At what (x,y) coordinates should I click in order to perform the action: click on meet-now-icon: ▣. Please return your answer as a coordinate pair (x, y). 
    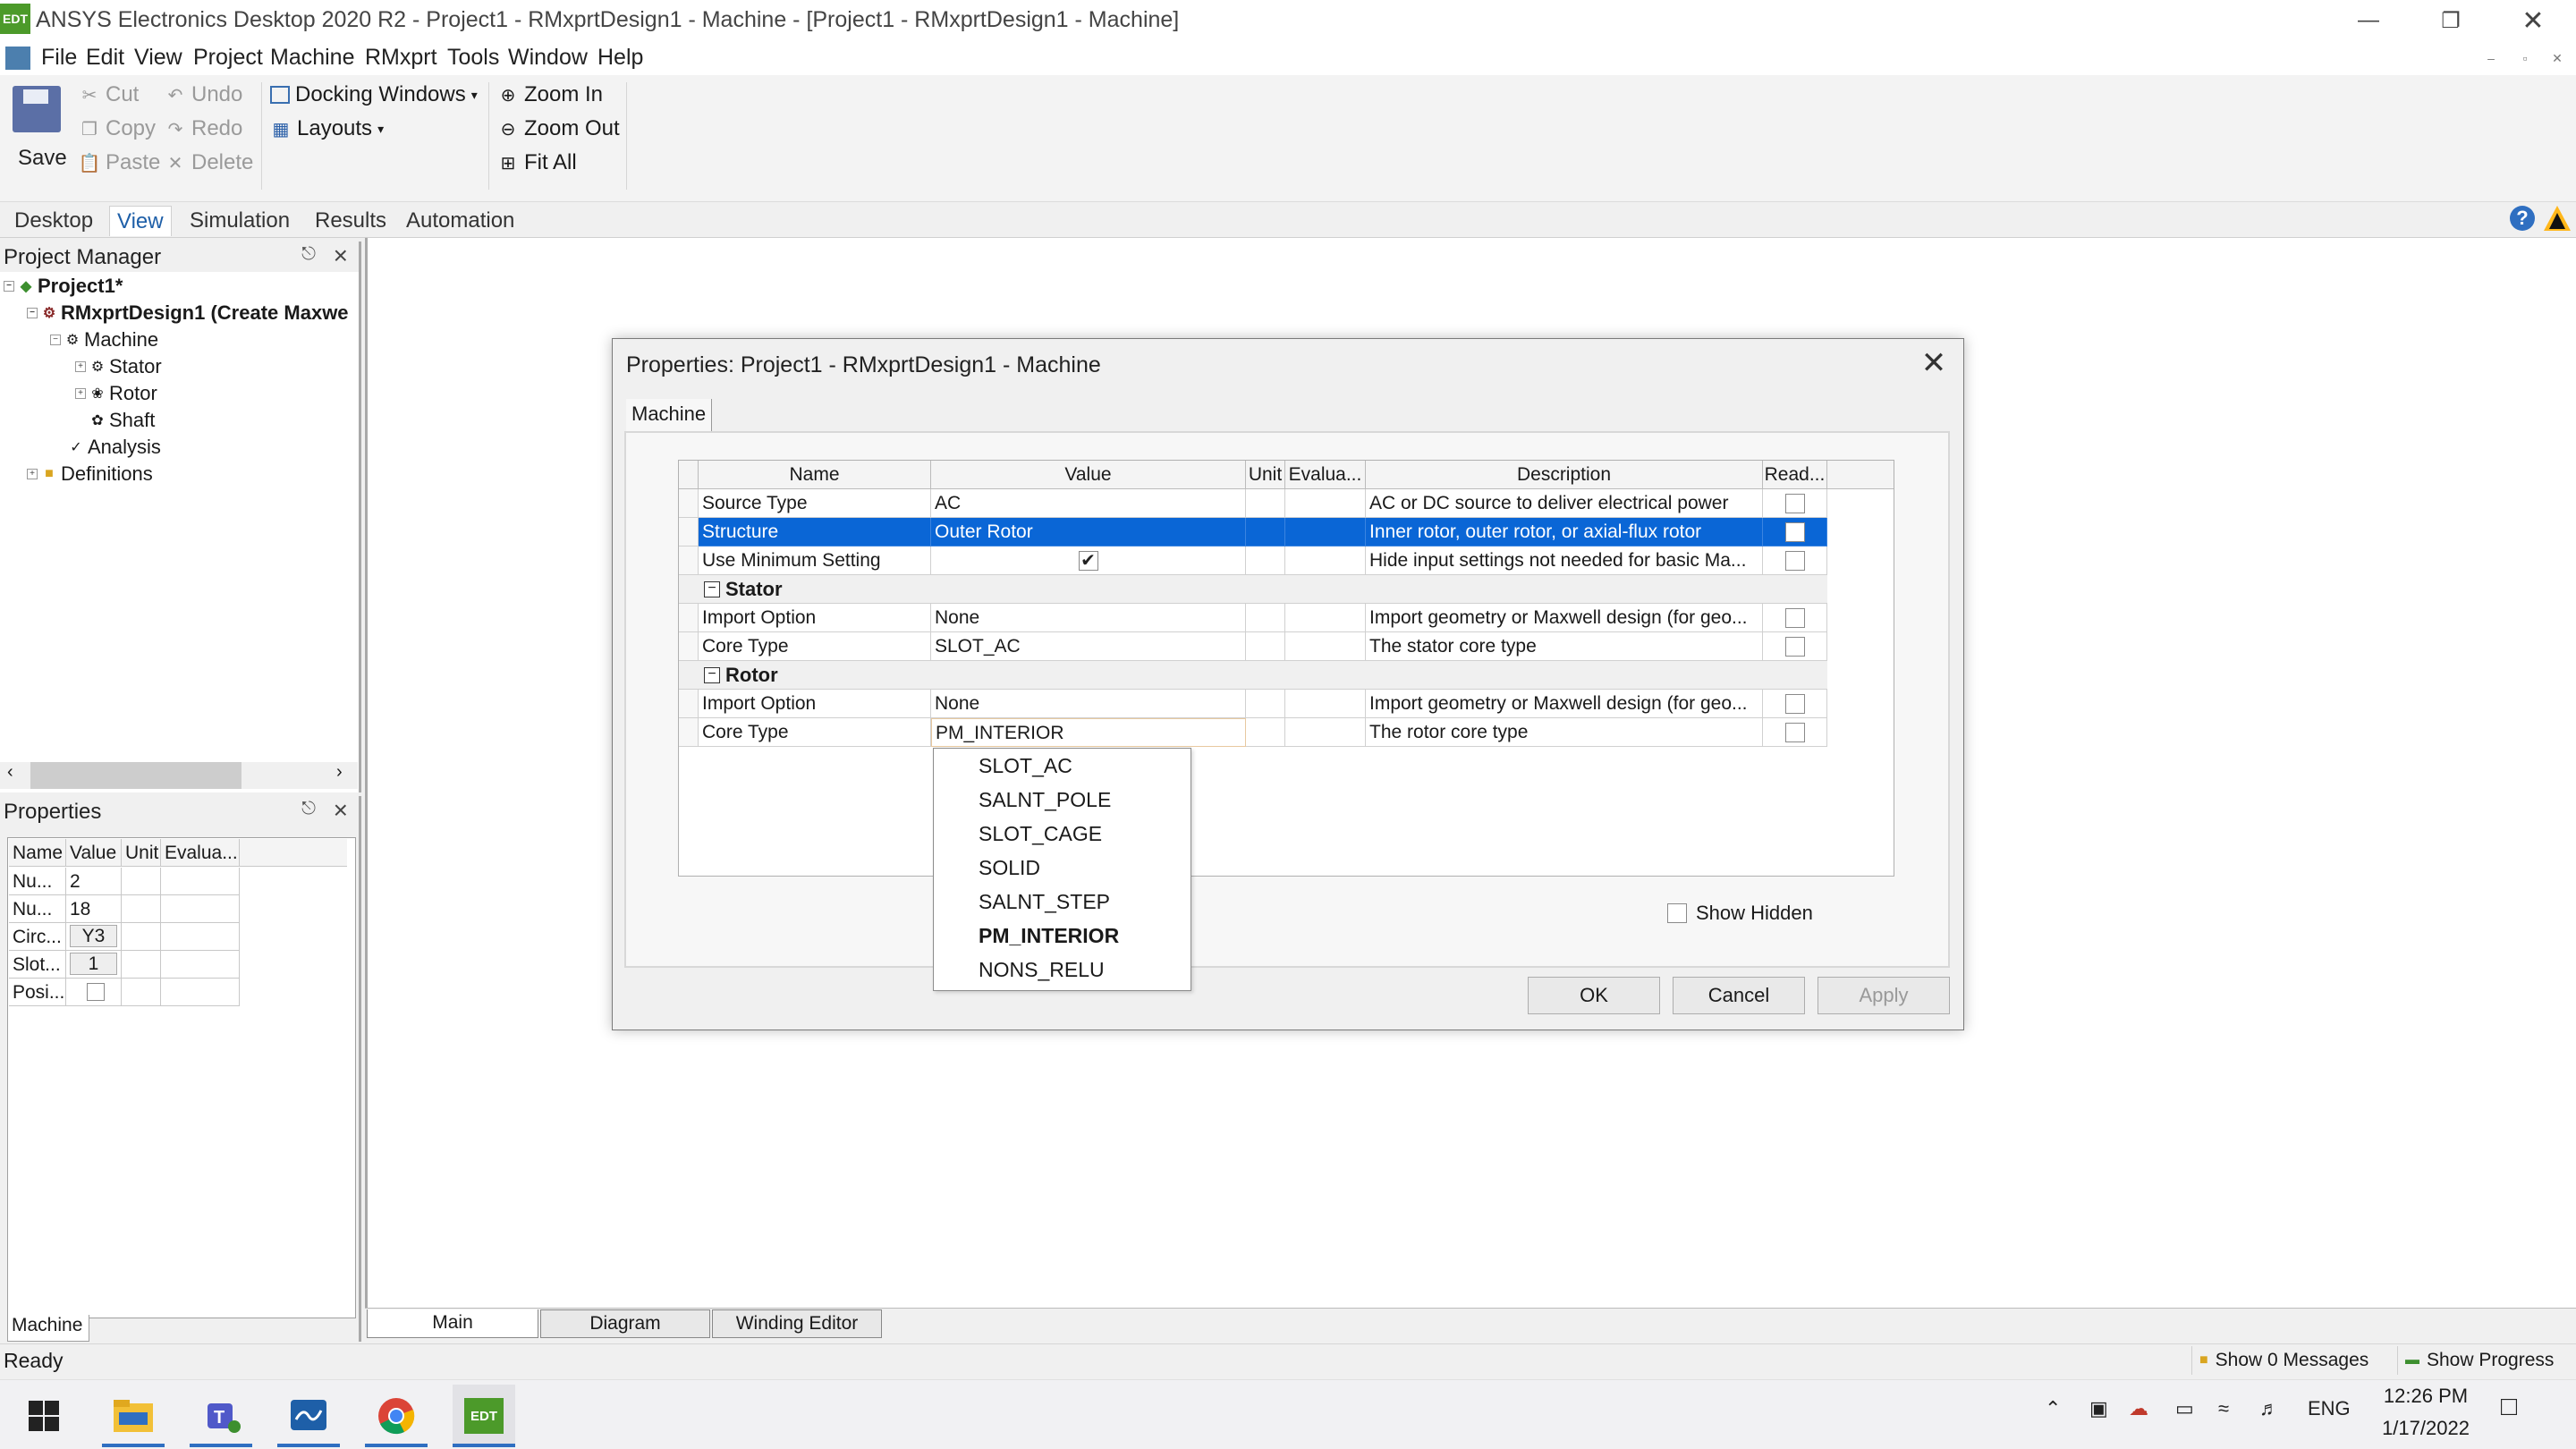
    Looking at the image, I should click on (2098, 1408).